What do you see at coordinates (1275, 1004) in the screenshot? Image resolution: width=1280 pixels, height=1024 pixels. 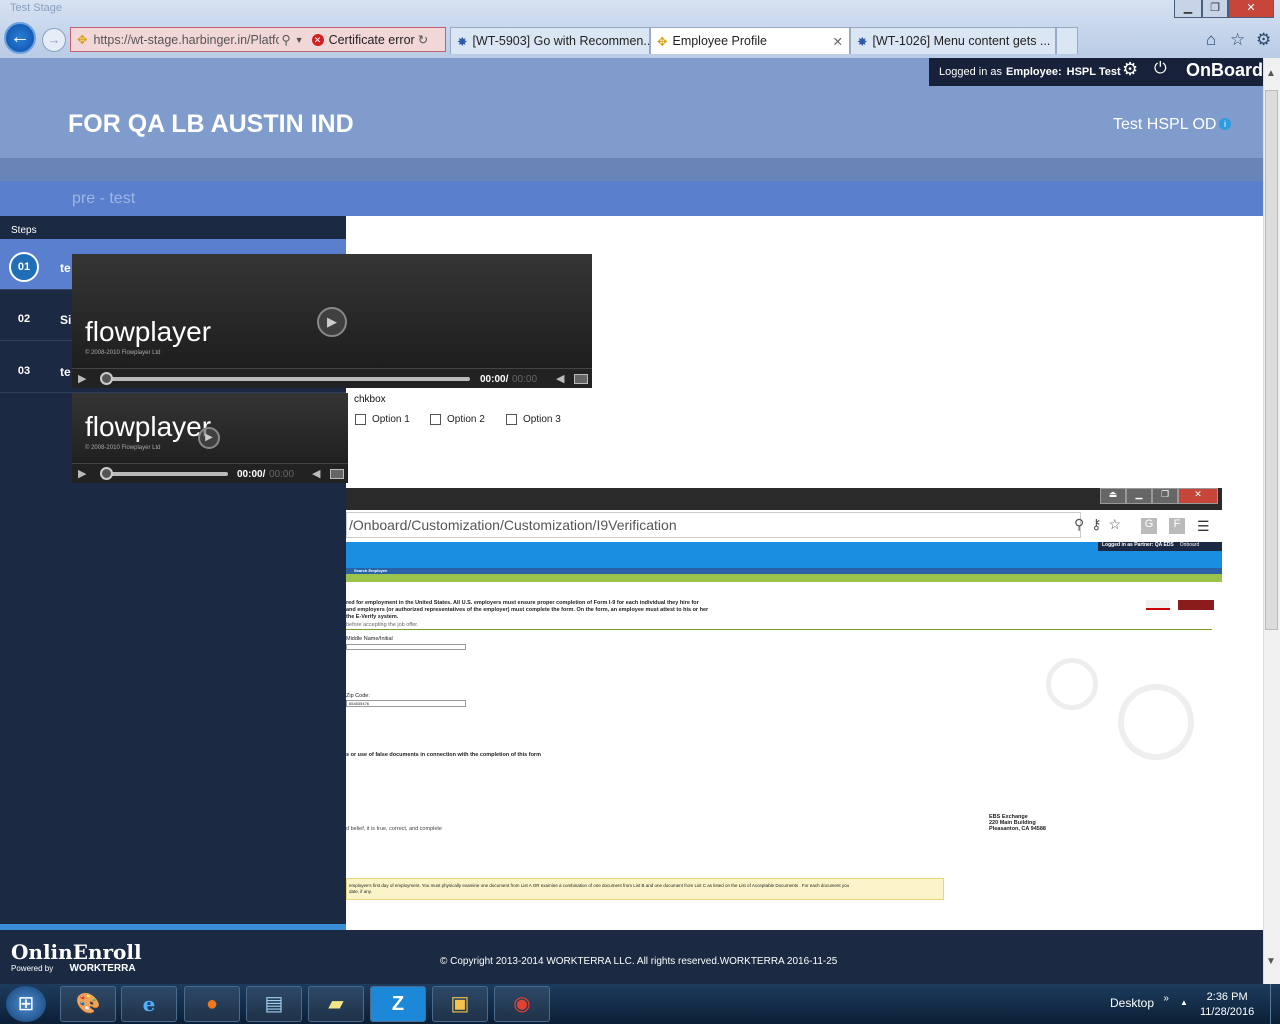 I see `show-desktop-button` at bounding box center [1275, 1004].